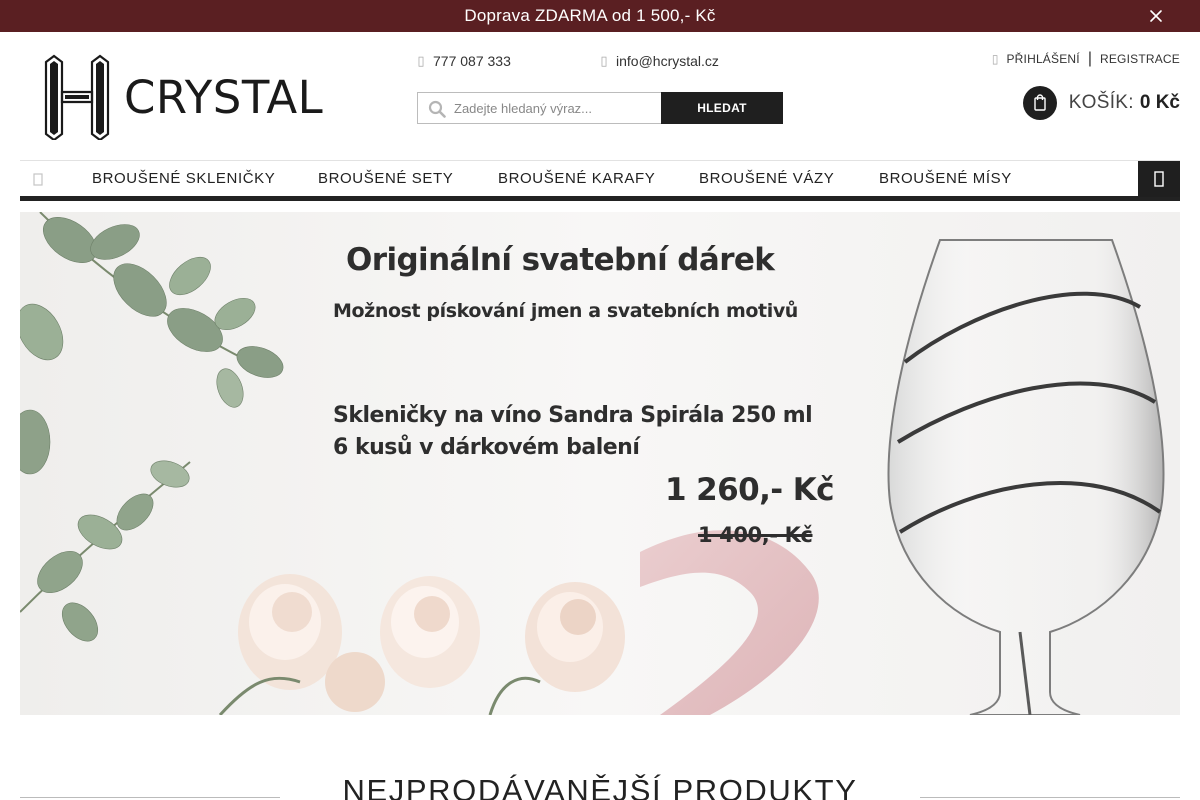 This screenshot has width=1200, height=800. What do you see at coordinates (224, 97) in the screenshot?
I see `logo-text: CRYSTAL` at bounding box center [224, 97].